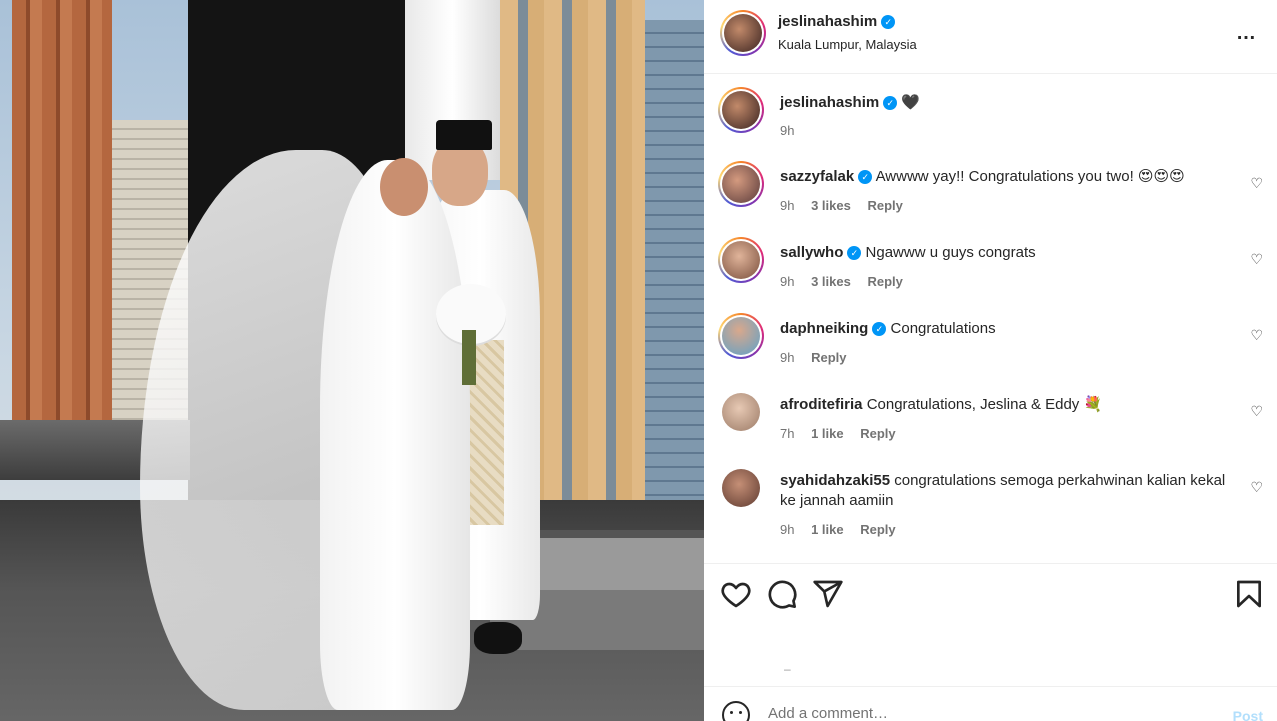 This screenshot has width=1277, height=721. What do you see at coordinates (911, 102) in the screenshot?
I see `caption-body: 🖤` at bounding box center [911, 102].